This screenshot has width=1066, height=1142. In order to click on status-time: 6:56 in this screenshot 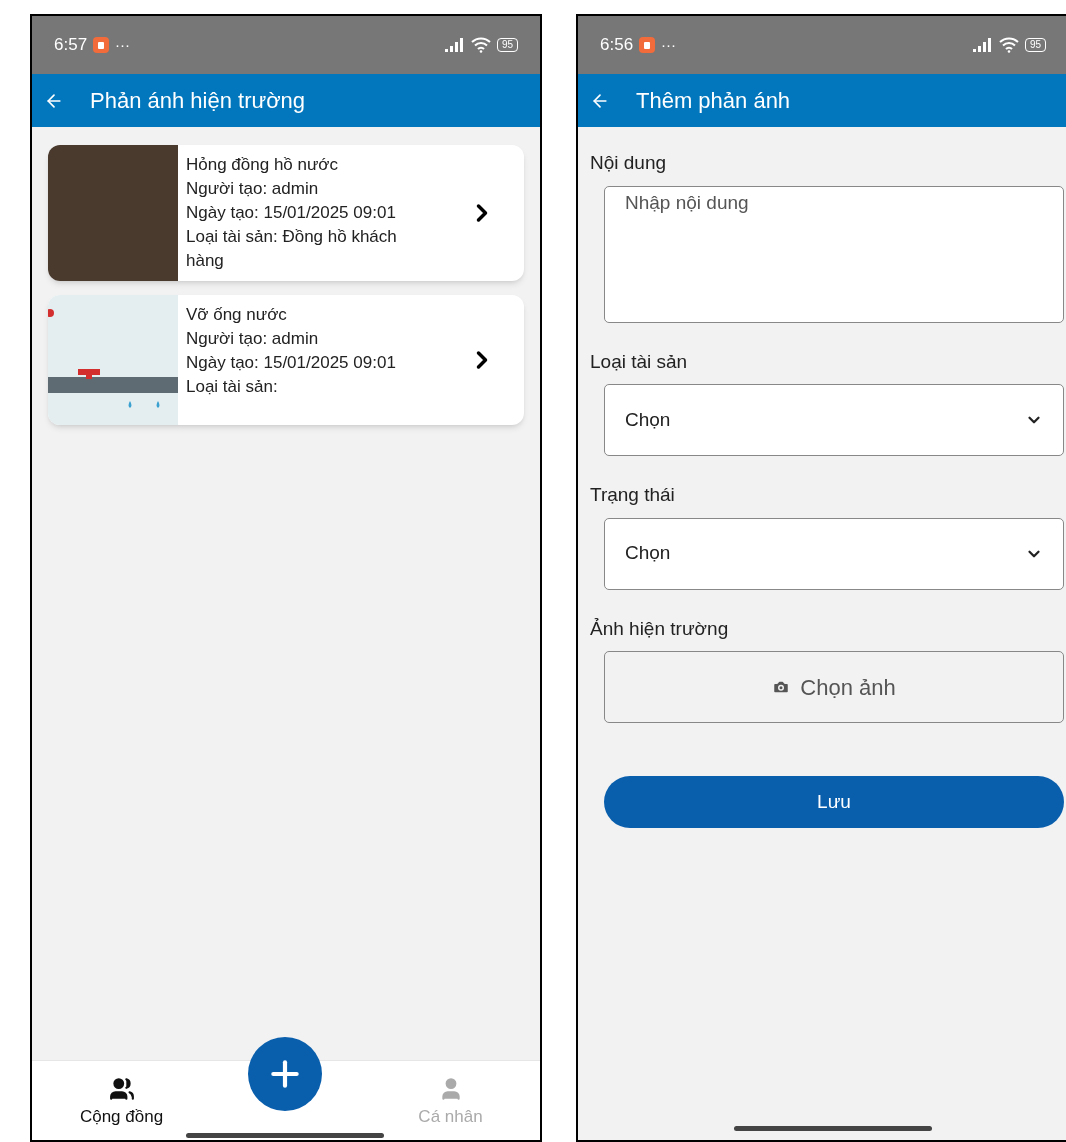, I will do `click(617, 45)`.